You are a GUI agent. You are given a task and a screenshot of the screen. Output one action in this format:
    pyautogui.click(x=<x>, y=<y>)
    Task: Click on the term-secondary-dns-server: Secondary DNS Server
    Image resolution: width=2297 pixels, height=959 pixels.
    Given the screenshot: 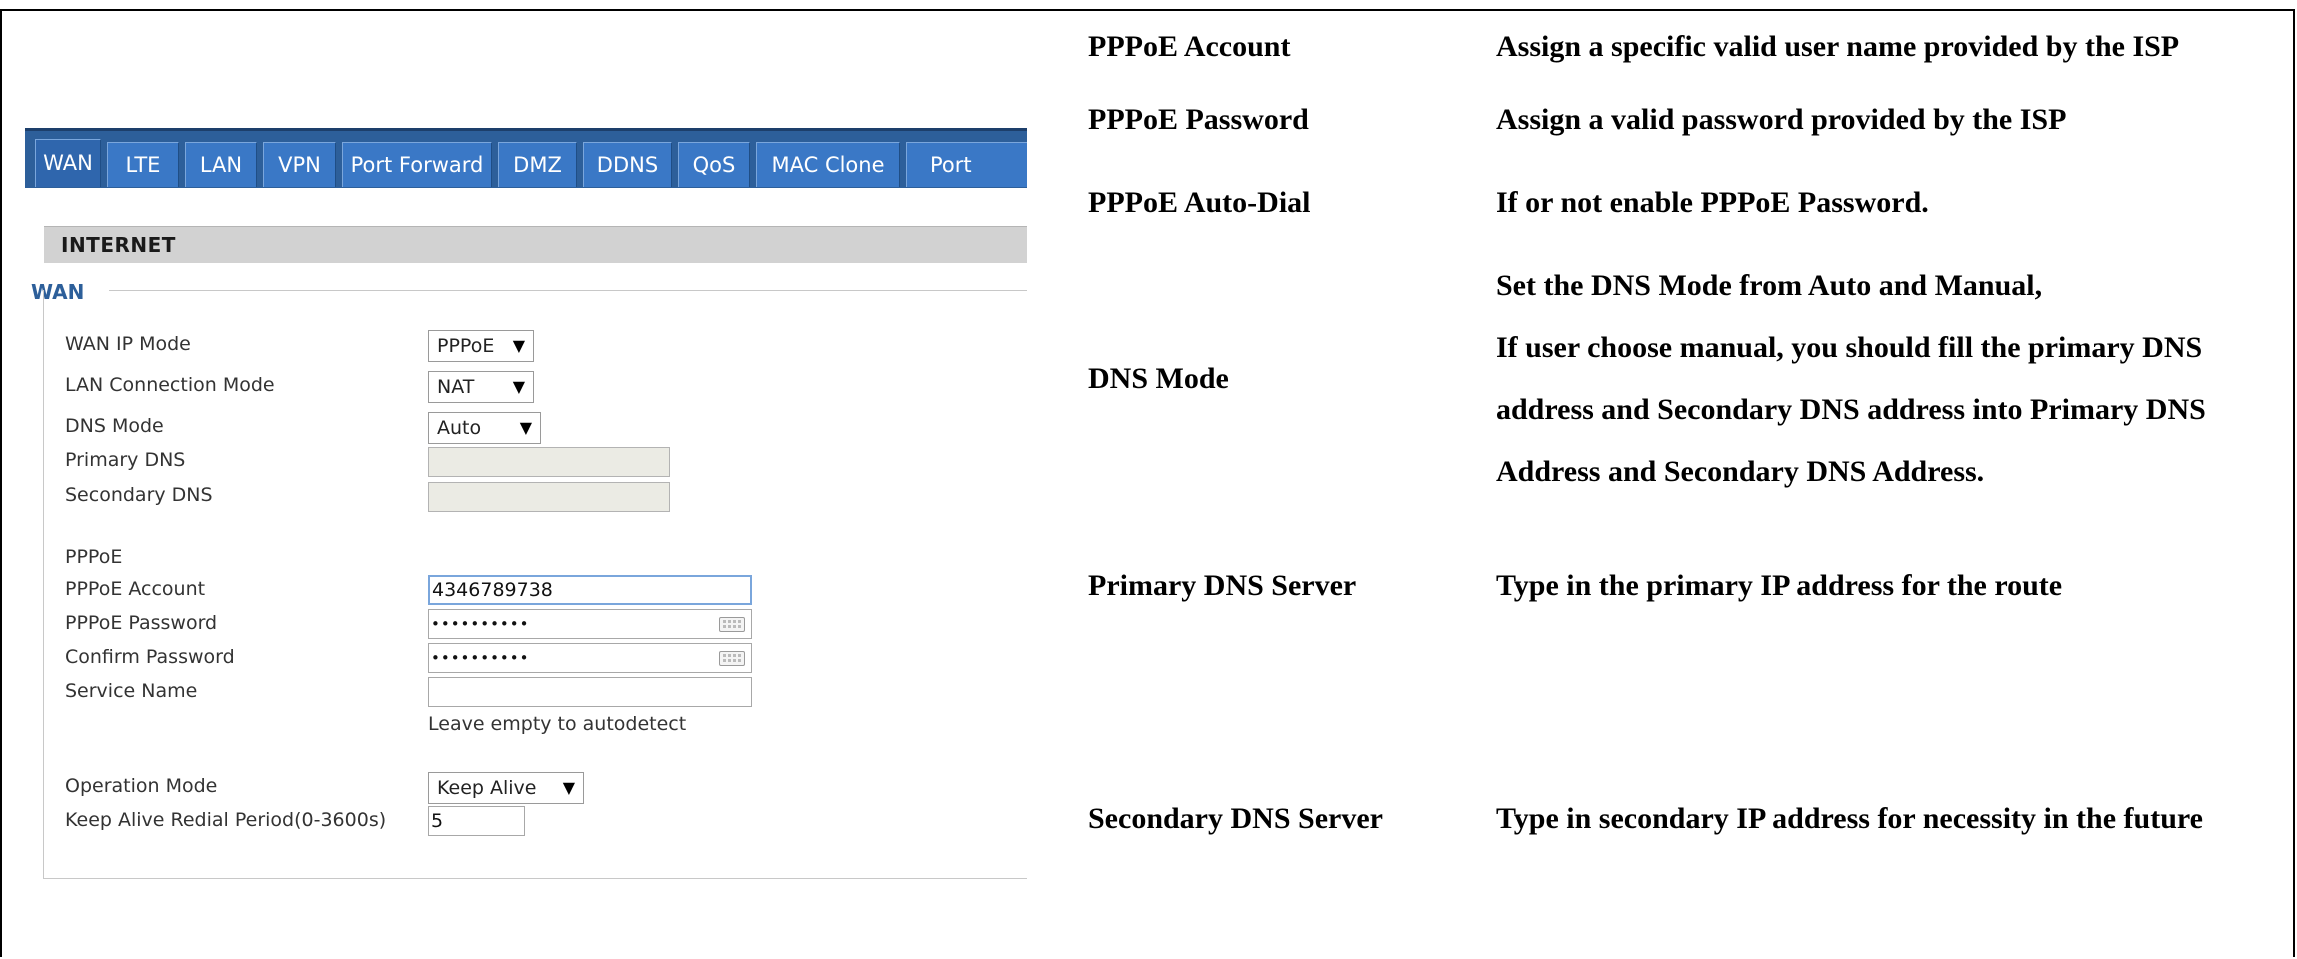 What is the action you would take?
    pyautogui.click(x=1235, y=818)
    